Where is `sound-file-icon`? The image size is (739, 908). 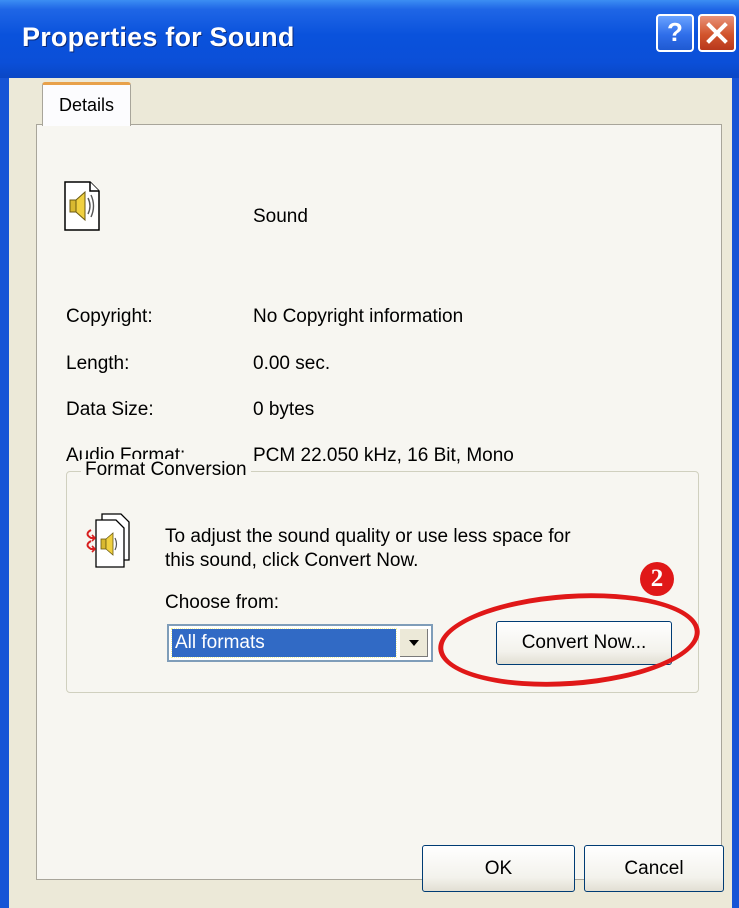 sound-file-icon is located at coordinates (82, 206).